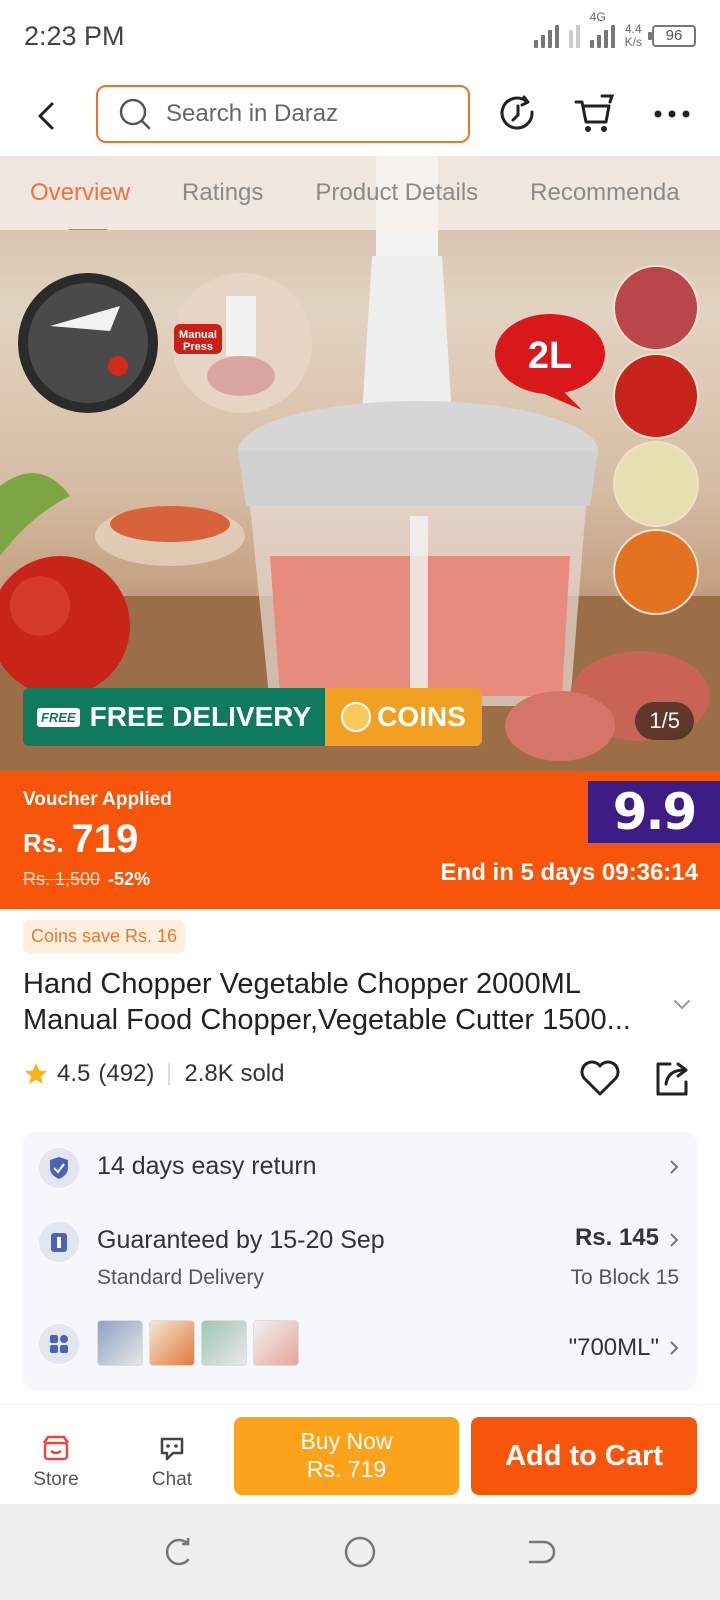 This screenshot has width=720, height=1600. I want to click on history-icon, so click(518, 114).